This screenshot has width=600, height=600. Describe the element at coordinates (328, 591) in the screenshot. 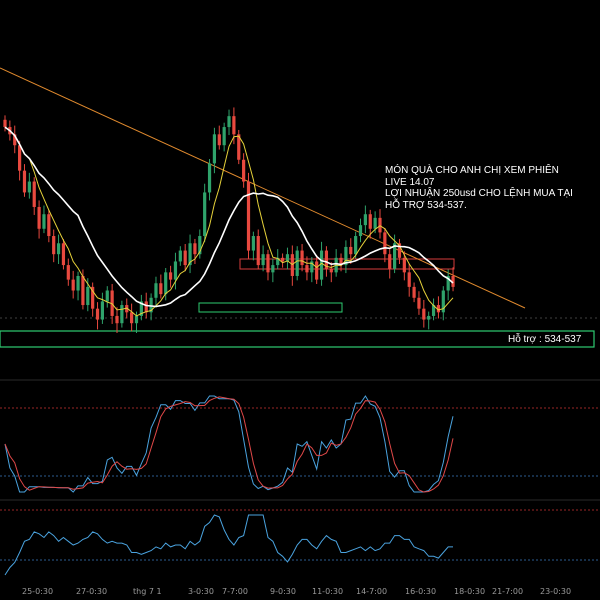

I see `x-tick-label: 11-0:30` at that location.